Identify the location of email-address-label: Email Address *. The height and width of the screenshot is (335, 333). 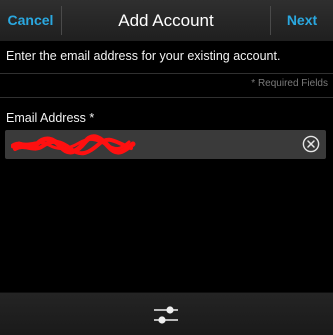
(50, 118).